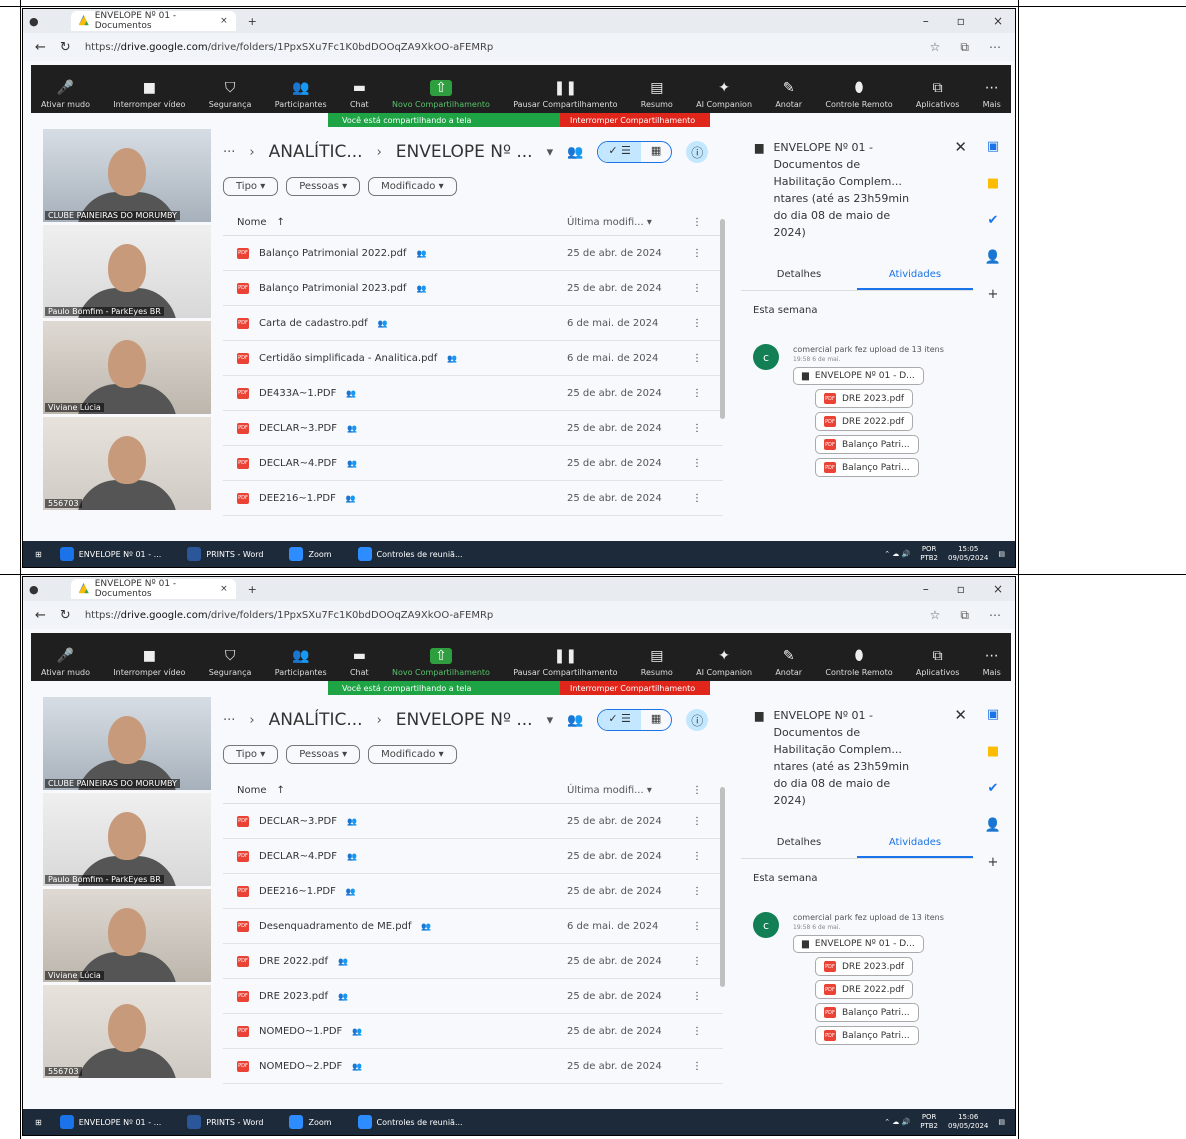  What do you see at coordinates (897, 1122) in the screenshot?
I see `wifi-icon: ⌃ ☁ 🔊` at bounding box center [897, 1122].